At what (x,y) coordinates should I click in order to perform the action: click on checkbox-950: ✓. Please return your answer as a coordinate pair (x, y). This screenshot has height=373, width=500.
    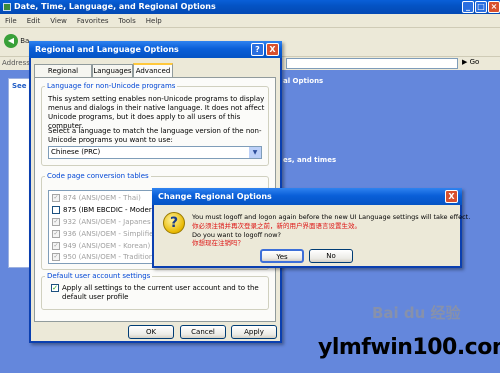
    Looking at the image, I should click on (56, 257).